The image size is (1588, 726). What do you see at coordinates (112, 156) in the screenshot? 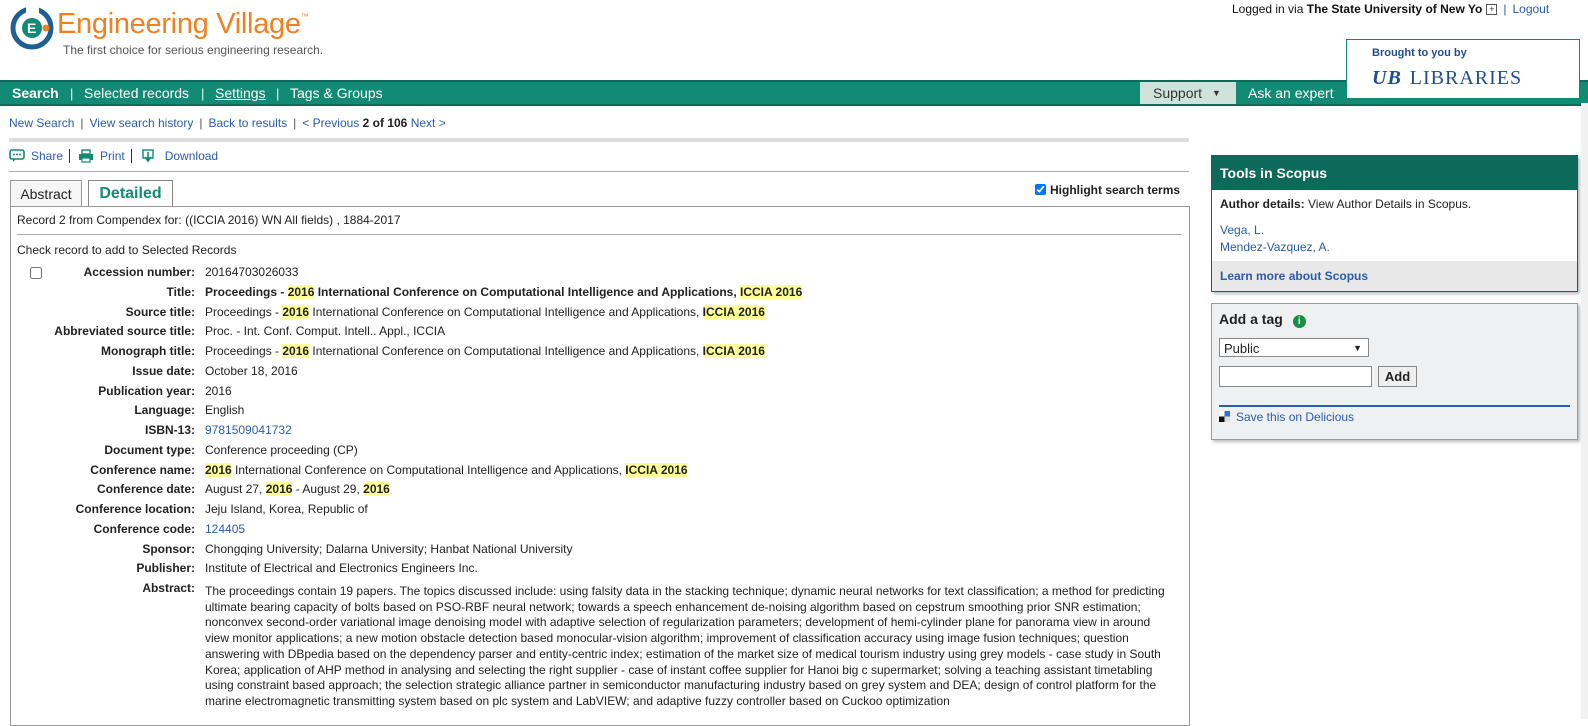
I see `print-link: Print` at bounding box center [112, 156].